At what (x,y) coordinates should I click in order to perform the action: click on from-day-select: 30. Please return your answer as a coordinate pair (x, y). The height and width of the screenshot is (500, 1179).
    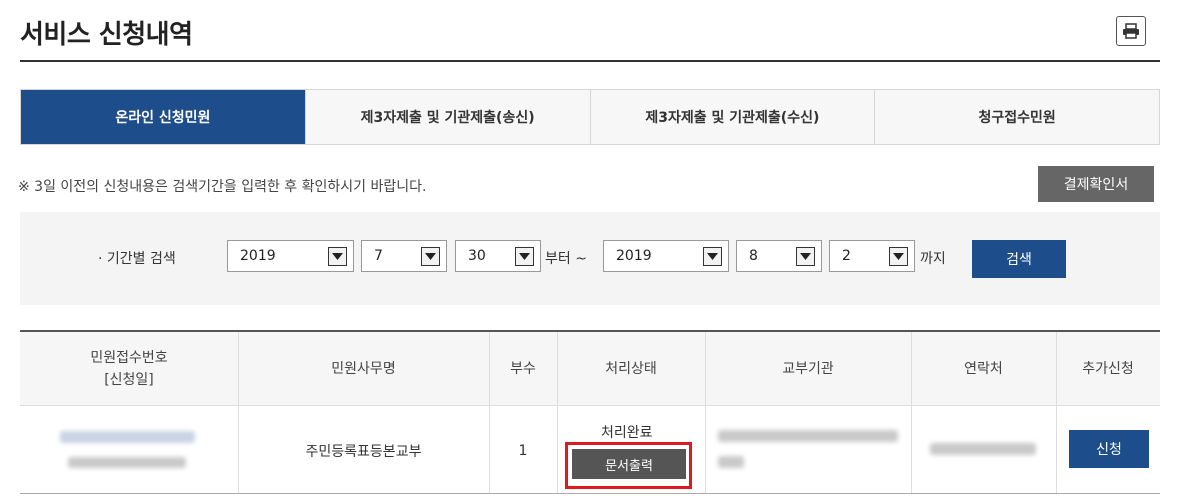
    Looking at the image, I should click on (498, 256).